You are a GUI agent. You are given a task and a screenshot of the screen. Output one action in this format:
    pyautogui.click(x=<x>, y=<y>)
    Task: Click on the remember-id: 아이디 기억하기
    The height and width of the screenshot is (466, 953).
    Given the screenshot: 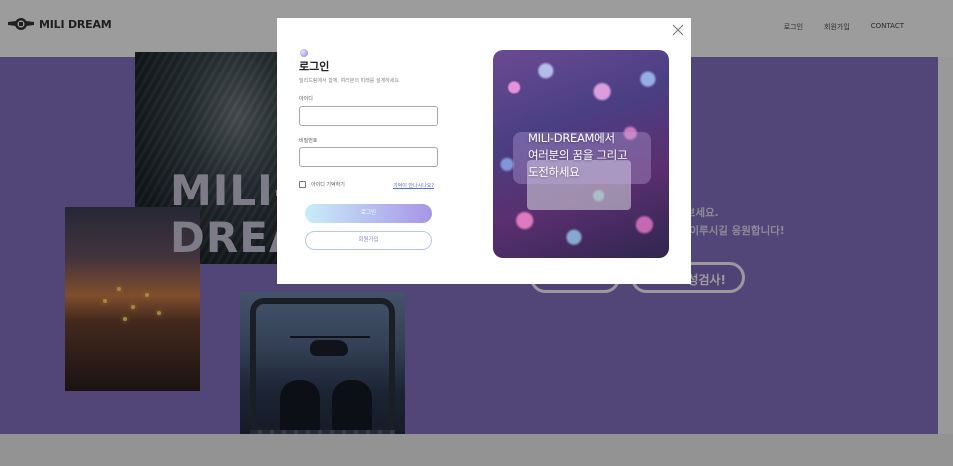 What is the action you would take?
    pyautogui.click(x=322, y=184)
    